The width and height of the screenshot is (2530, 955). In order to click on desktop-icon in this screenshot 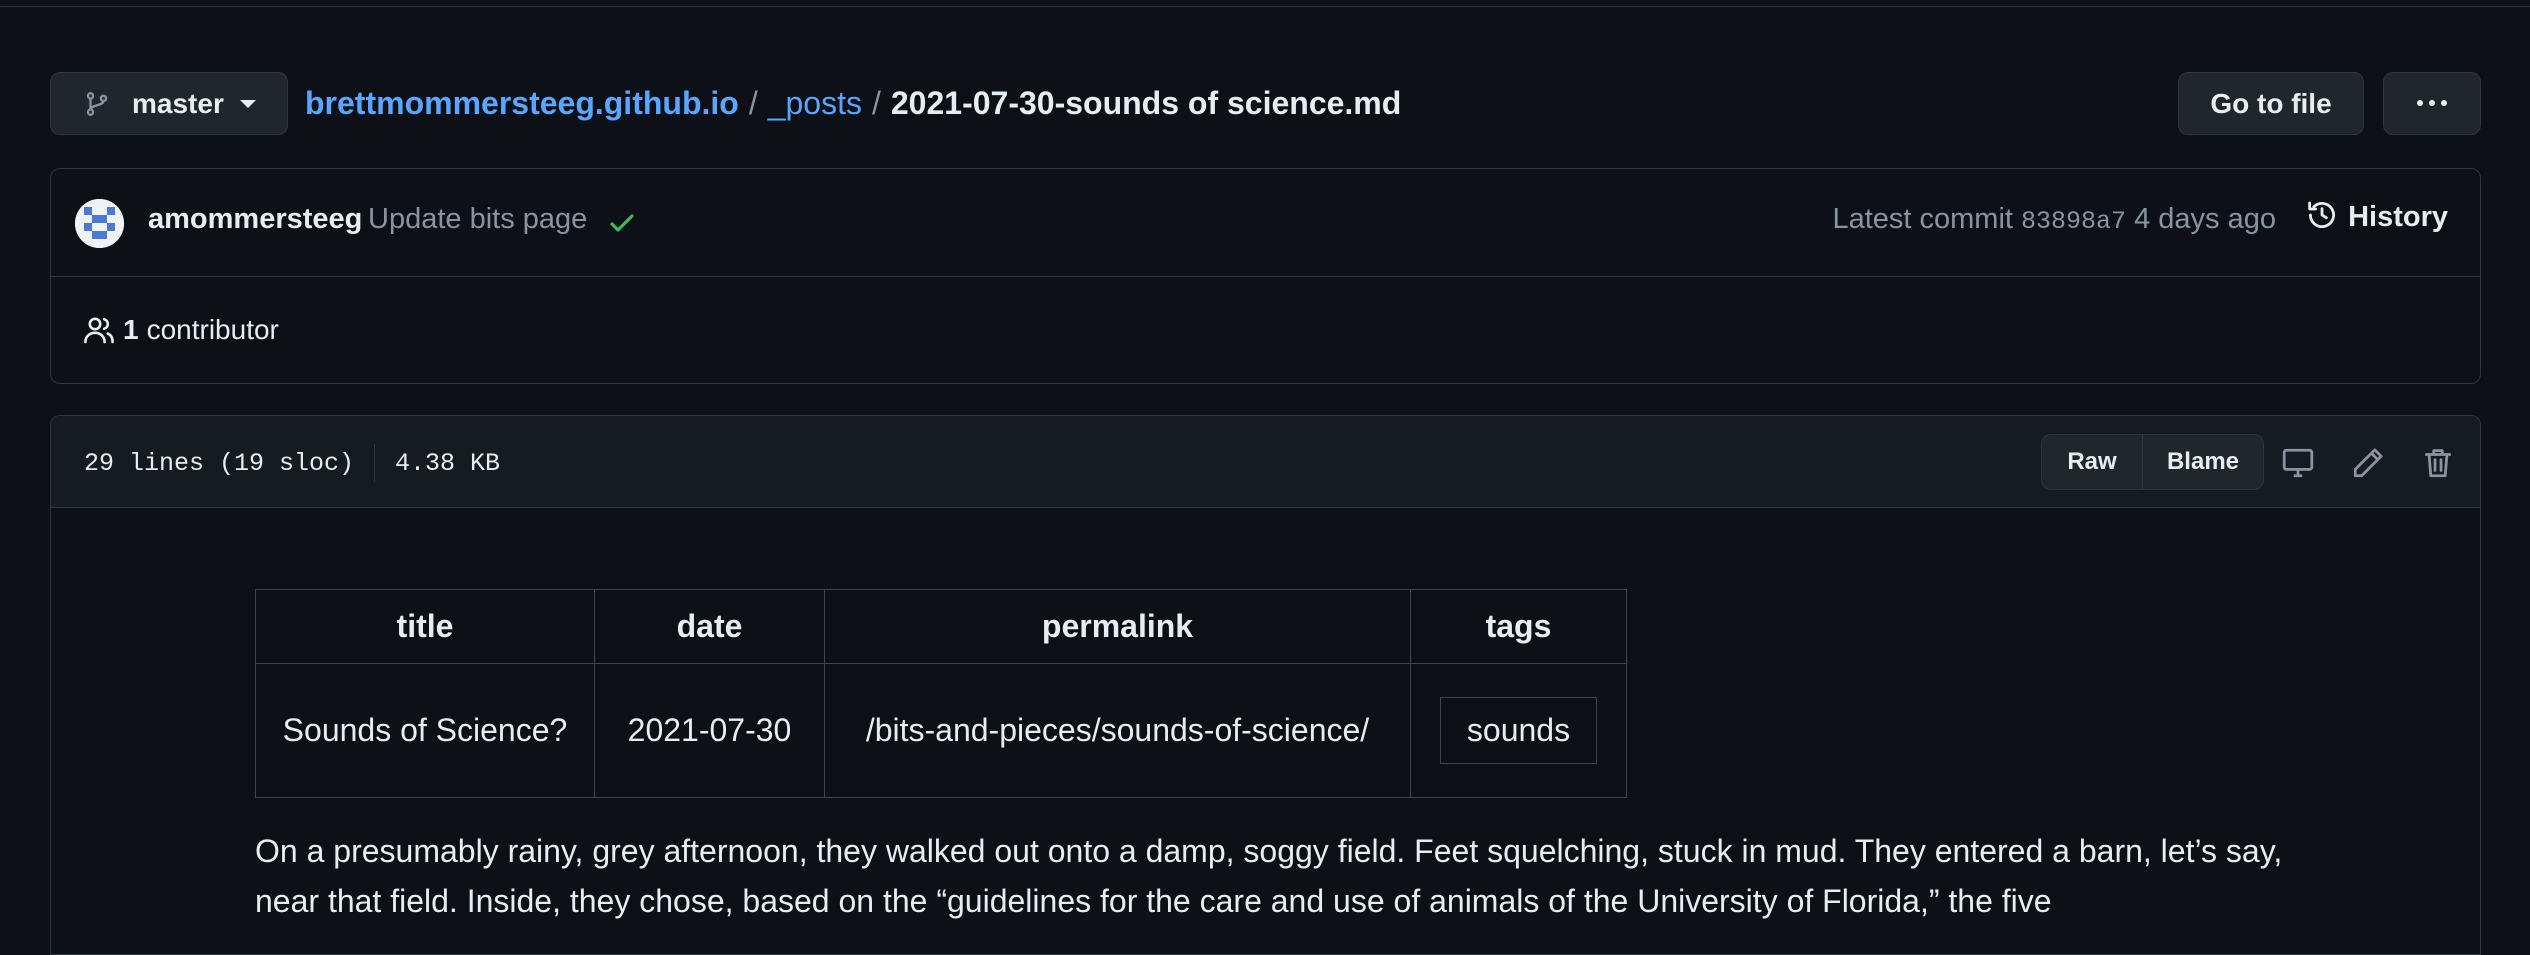, I will do `click(2298, 463)`.